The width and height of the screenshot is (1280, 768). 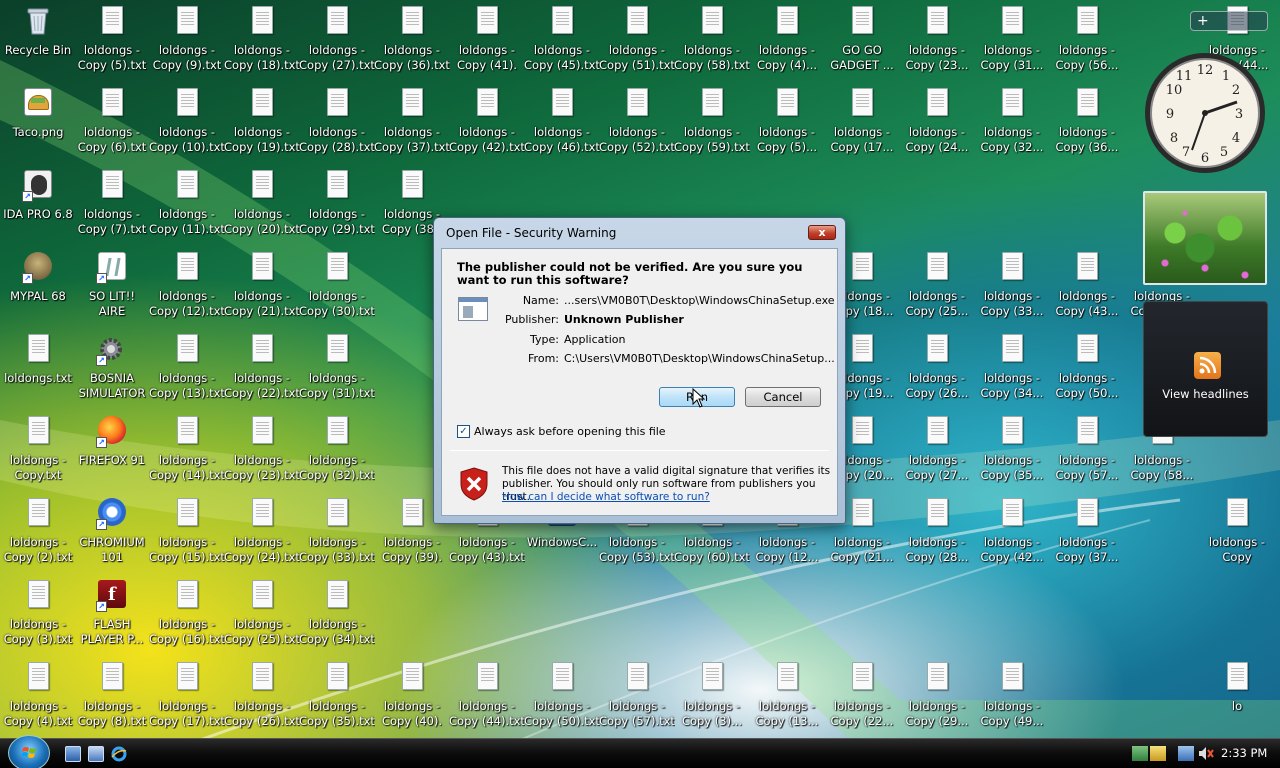 I want to click on desktop-icon: ↗ SO LIT!! AIRE, so click(x=112, y=290).